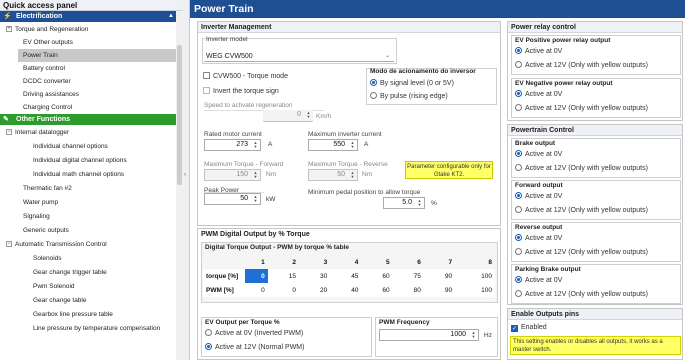  I want to click on inverter-model-select: WEG CVW500 ⌄, so click(299, 56).